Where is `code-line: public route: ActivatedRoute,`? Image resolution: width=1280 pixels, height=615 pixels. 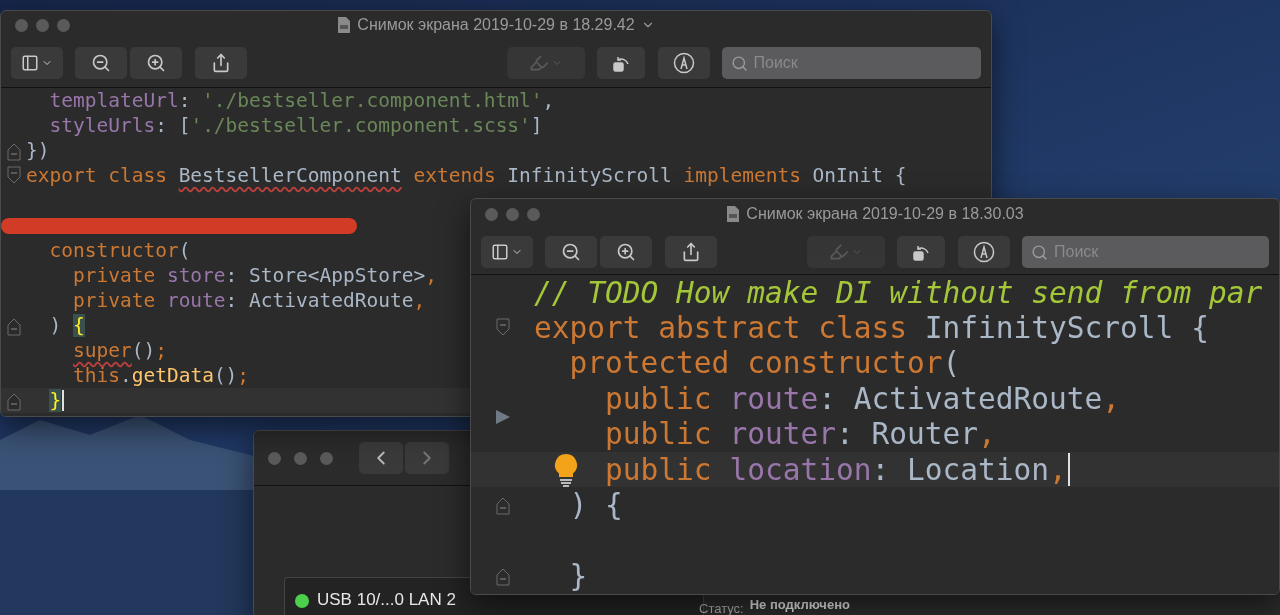 code-line: public route: ActivatedRoute, is located at coordinates (862, 398).